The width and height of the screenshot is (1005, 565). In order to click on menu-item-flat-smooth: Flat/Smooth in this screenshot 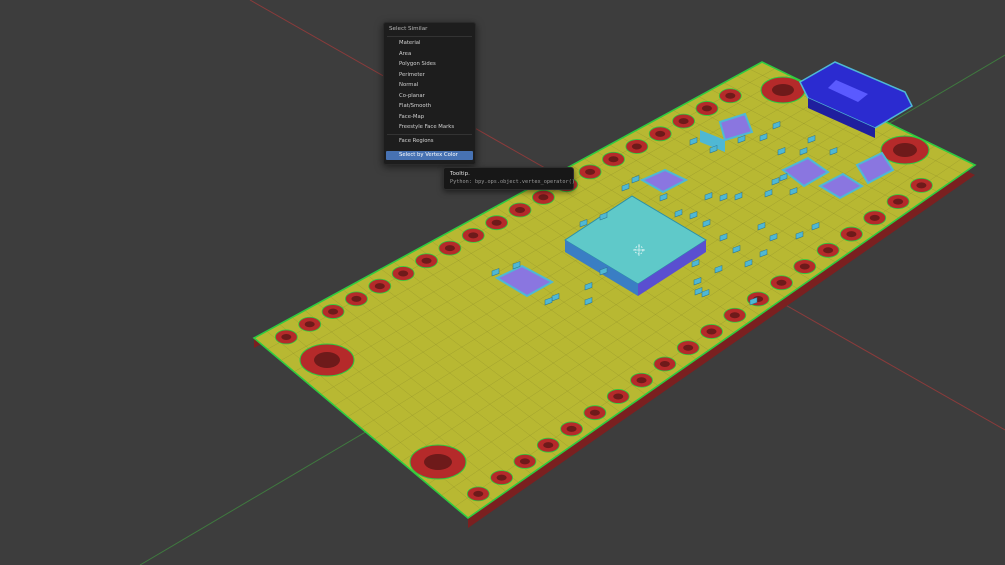, I will do `click(429, 106)`.